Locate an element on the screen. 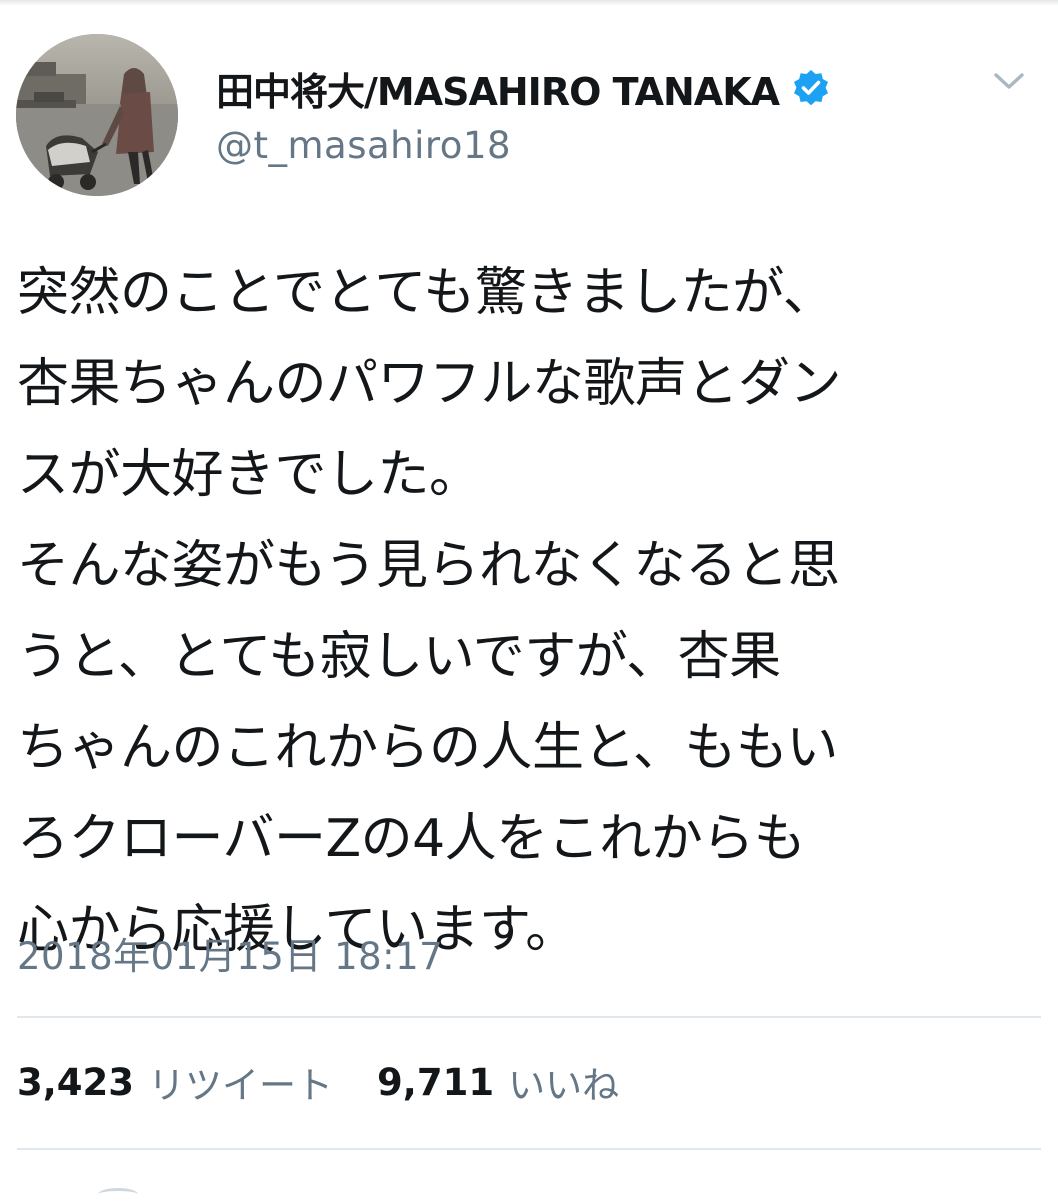 The height and width of the screenshot is (1201, 1058). tweet-text-line: 杏果ちゃんのパワフルな歌声とダン is located at coordinates (429, 384).